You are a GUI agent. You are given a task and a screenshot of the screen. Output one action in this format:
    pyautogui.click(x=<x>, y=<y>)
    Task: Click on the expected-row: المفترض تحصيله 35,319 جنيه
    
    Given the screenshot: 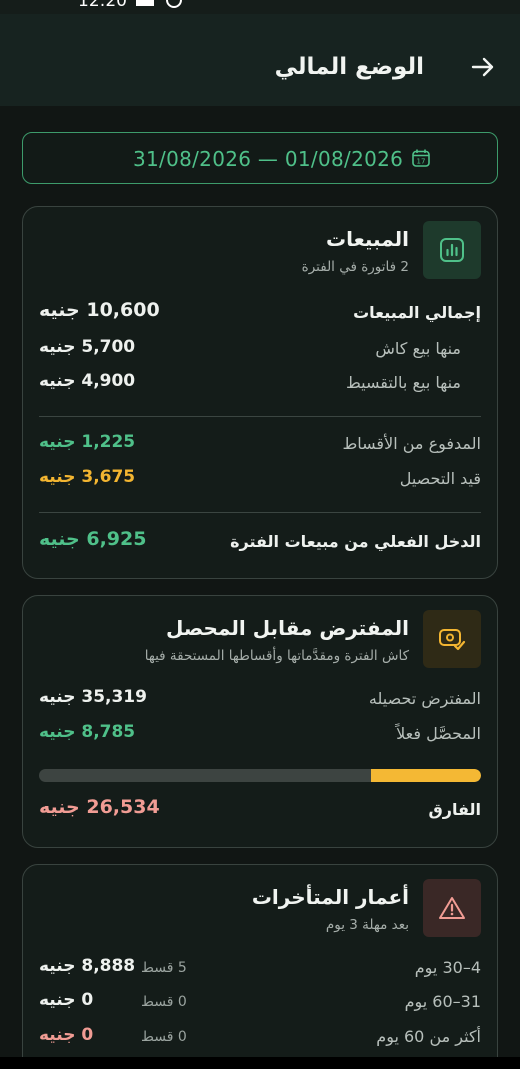 What is the action you would take?
    pyautogui.click(x=260, y=700)
    